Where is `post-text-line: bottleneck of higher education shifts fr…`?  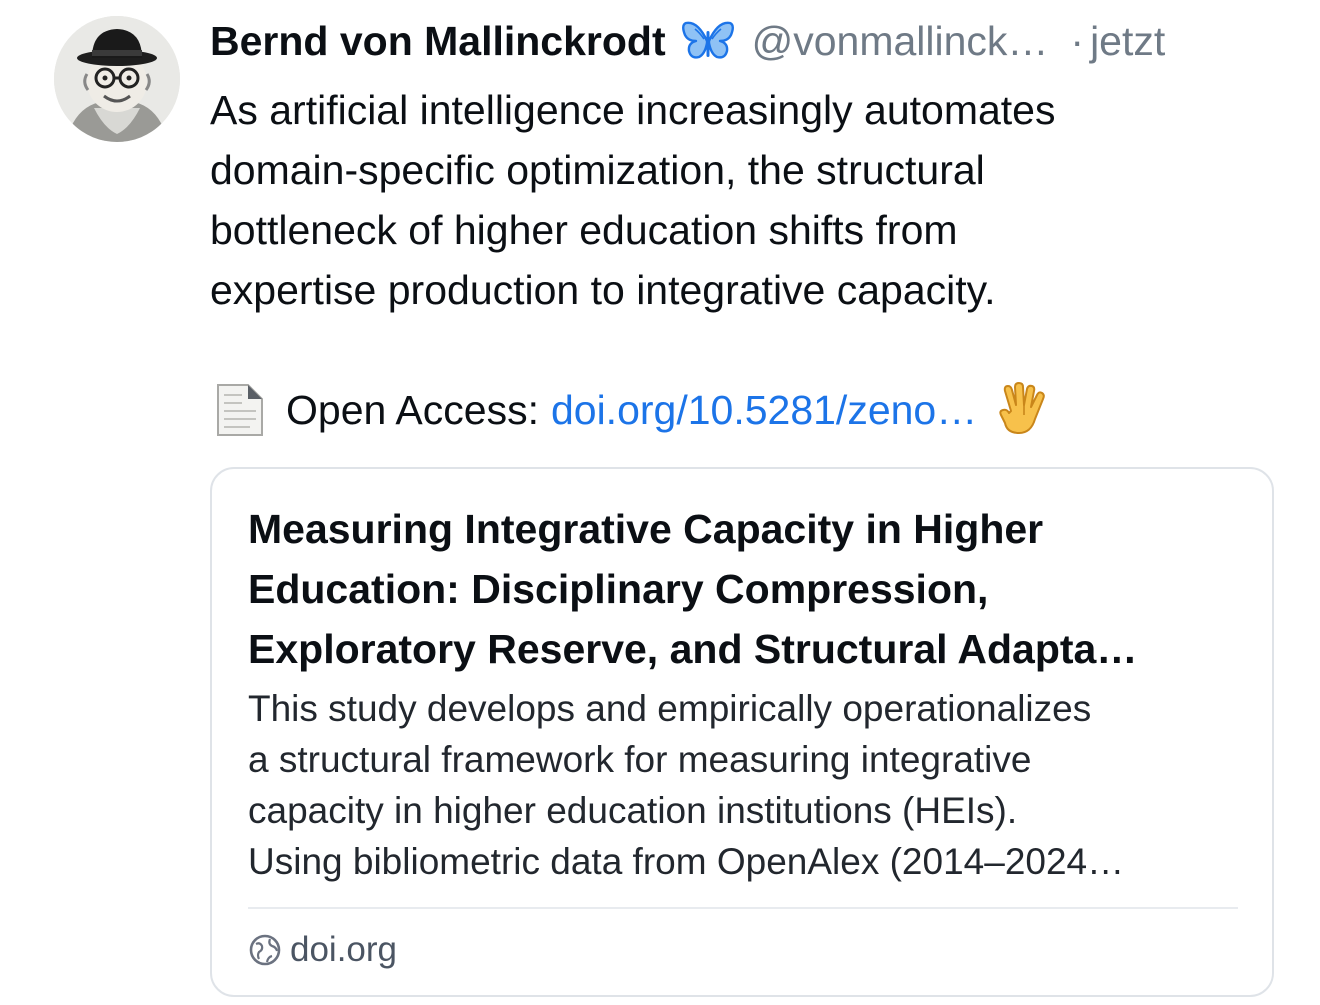
post-text-line: bottleneck of higher education shifts fr… is located at coordinates (584, 230).